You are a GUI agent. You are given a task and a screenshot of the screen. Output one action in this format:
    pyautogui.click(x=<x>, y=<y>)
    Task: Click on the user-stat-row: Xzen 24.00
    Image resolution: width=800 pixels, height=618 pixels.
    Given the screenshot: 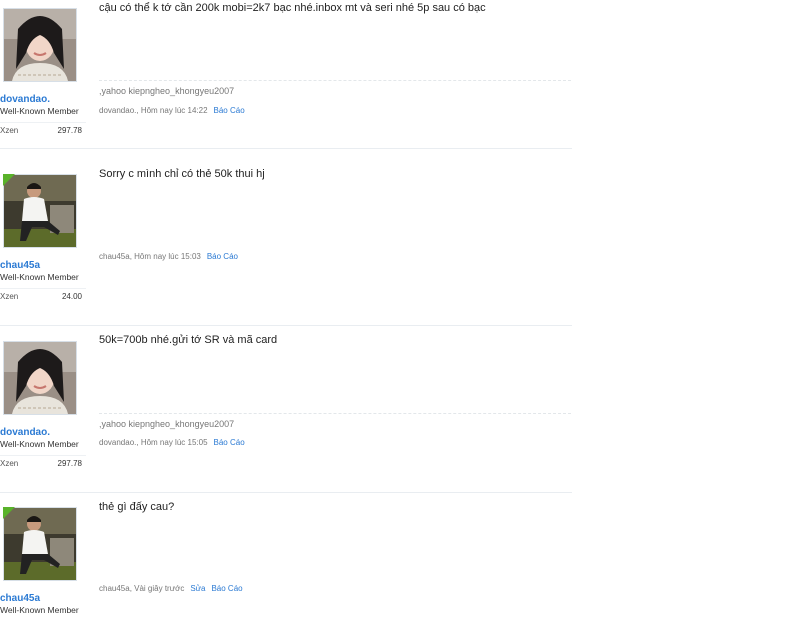 What is the action you would take?
    pyautogui.click(x=43, y=296)
    